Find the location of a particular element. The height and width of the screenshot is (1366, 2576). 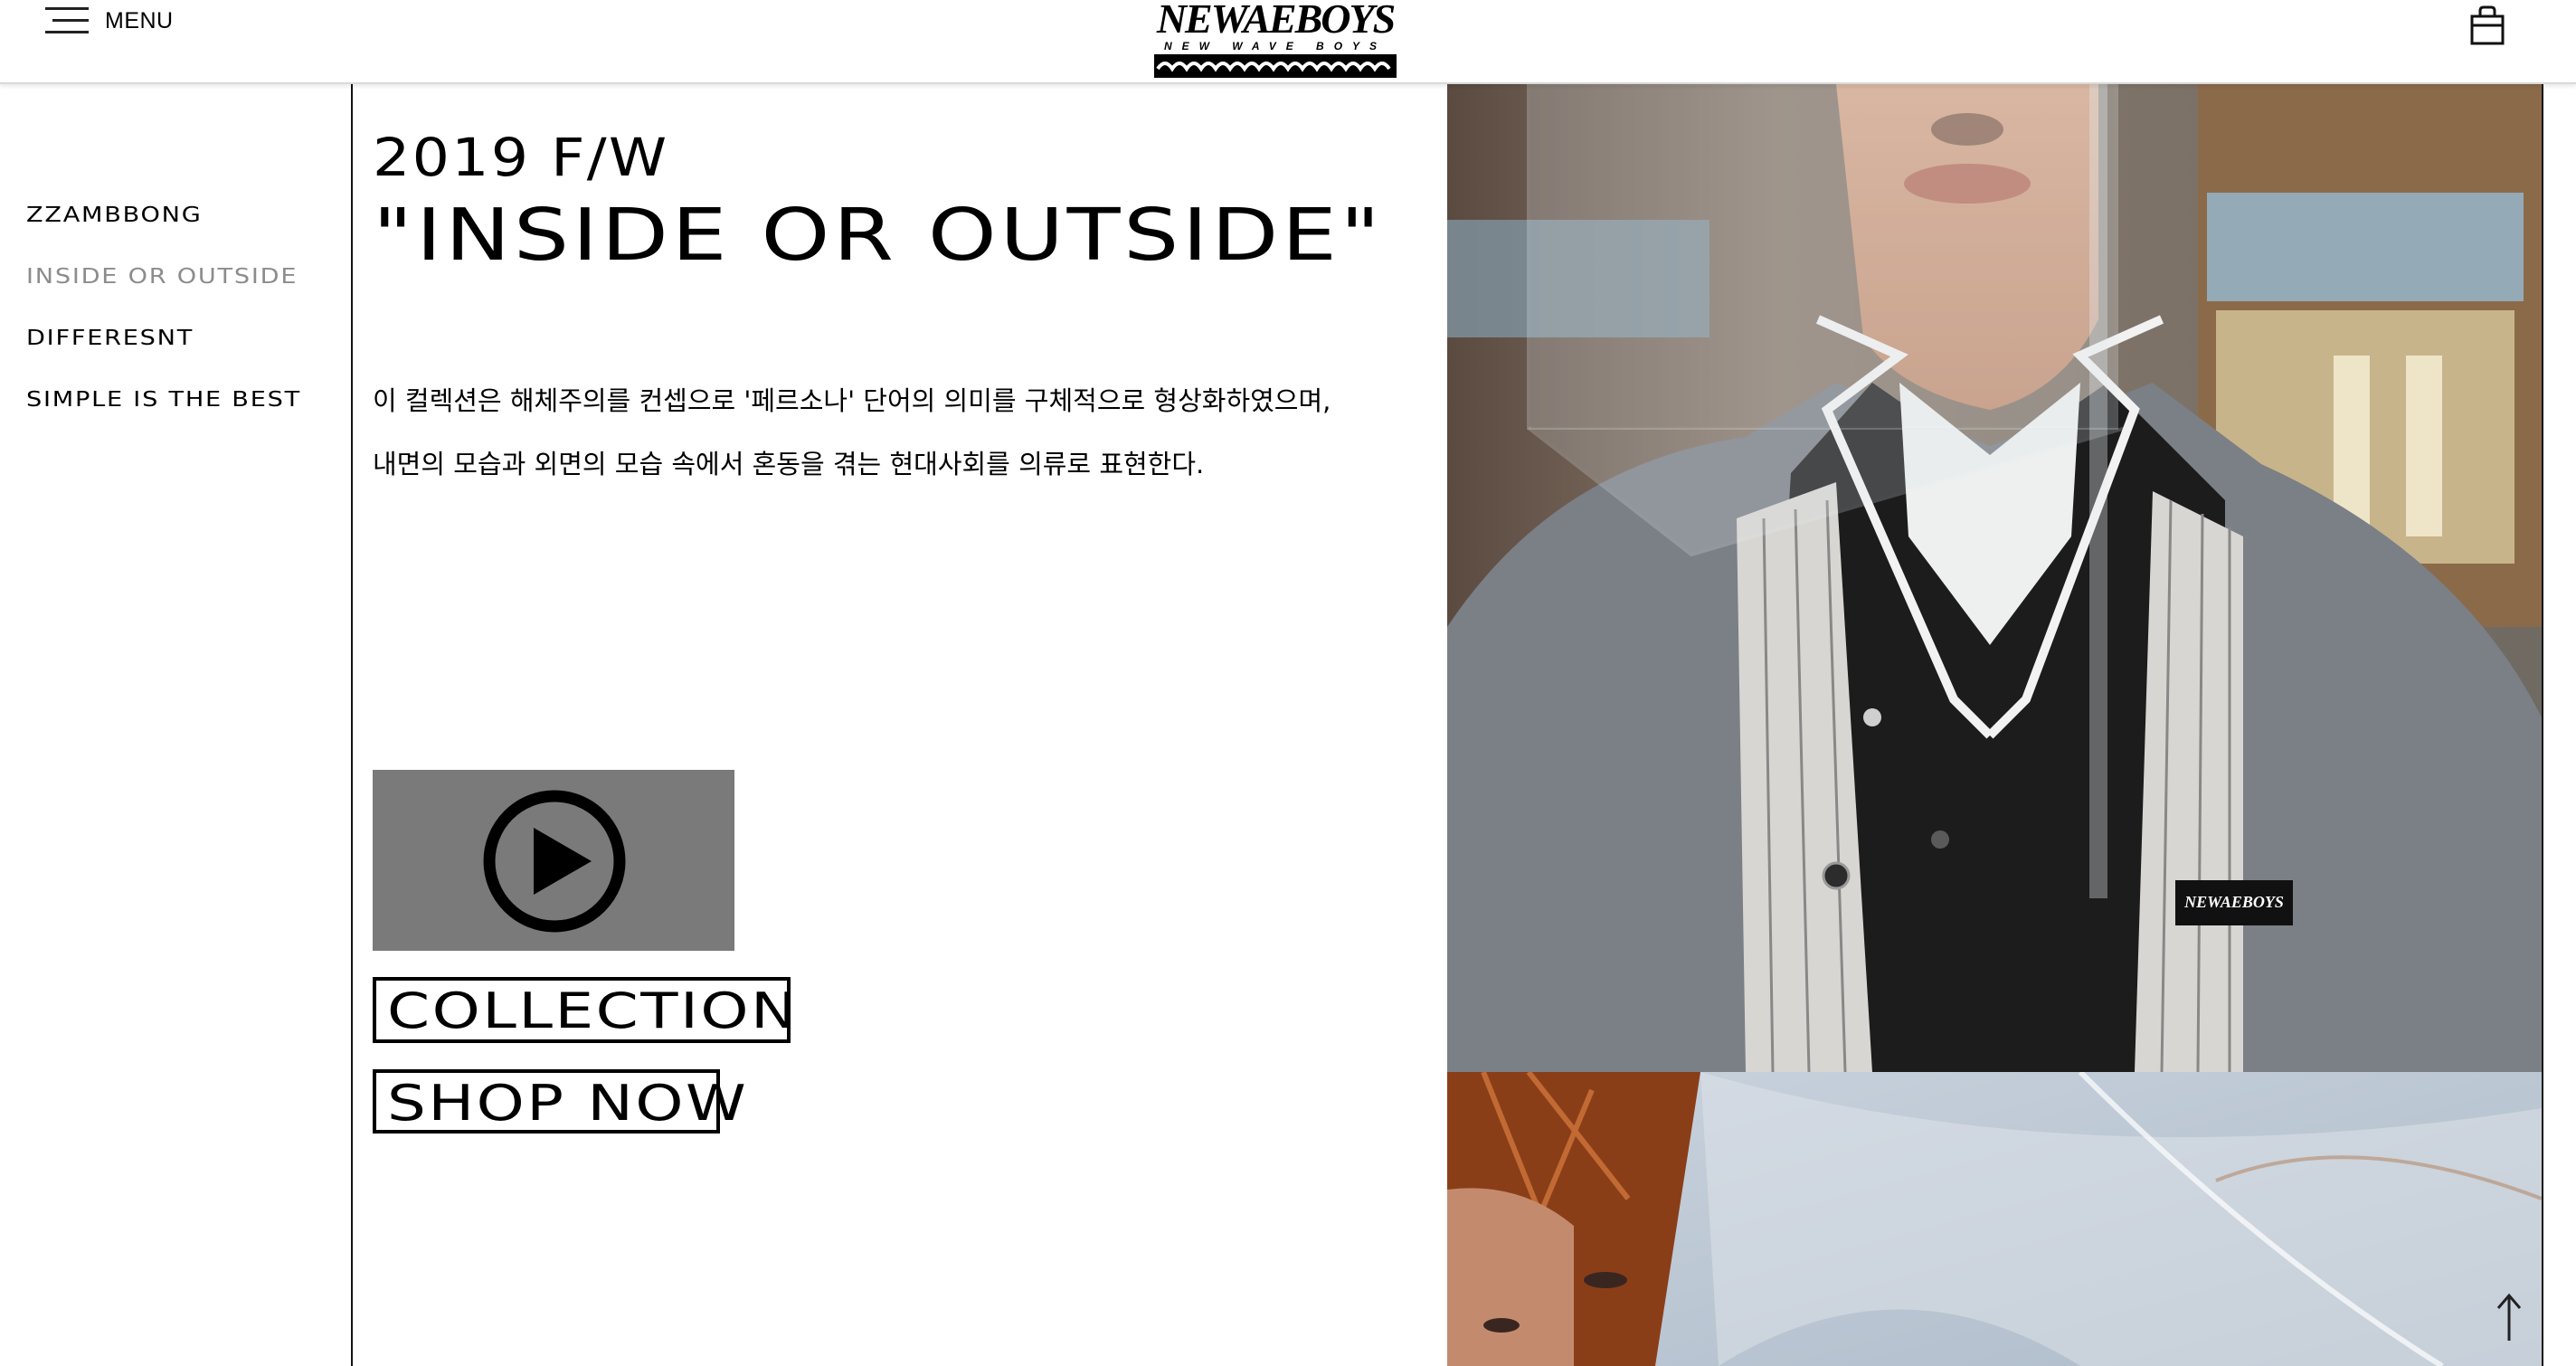

collection-title: "INSIDE OR OUTSIDE" is located at coordinates (879, 235).